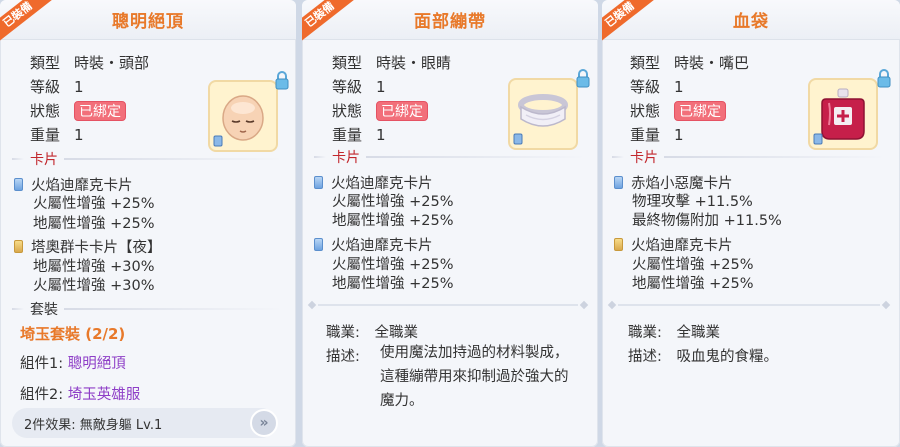 The image size is (900, 447). Describe the element at coordinates (94, 267) in the screenshot. I see `card-stat: 地屬性增強 +30%` at that location.